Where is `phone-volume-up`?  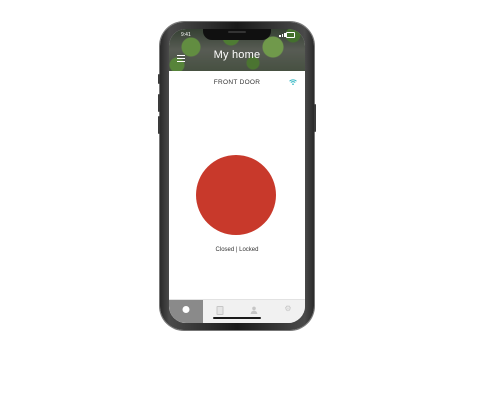
phone-volume-up is located at coordinates (159, 103).